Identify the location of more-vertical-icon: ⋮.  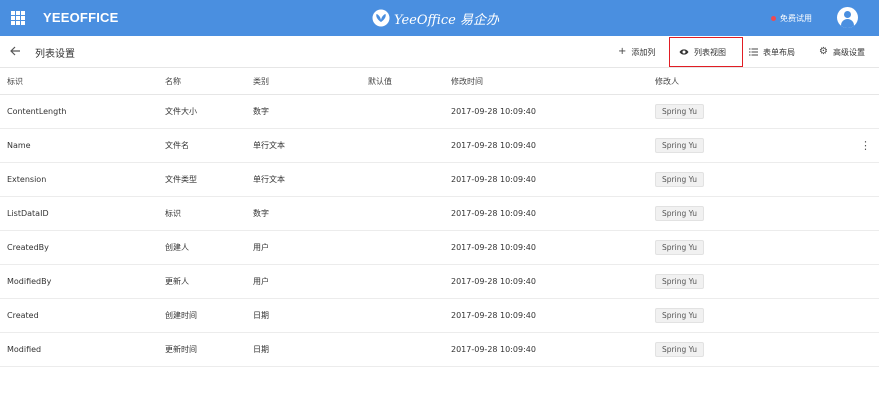
(865, 145).